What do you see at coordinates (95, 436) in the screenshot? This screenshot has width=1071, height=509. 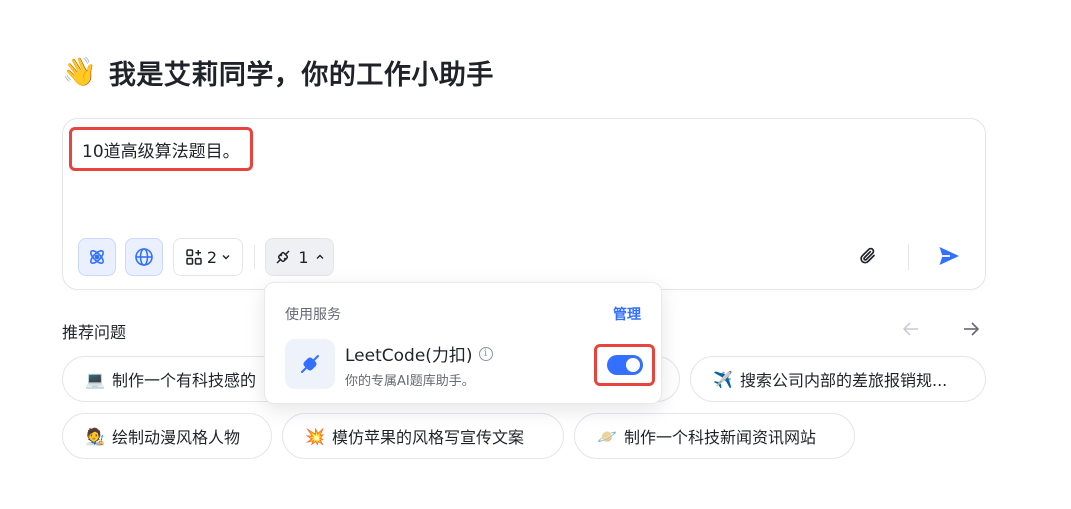 I see `artist-icon: 🧑‍🎨` at bounding box center [95, 436].